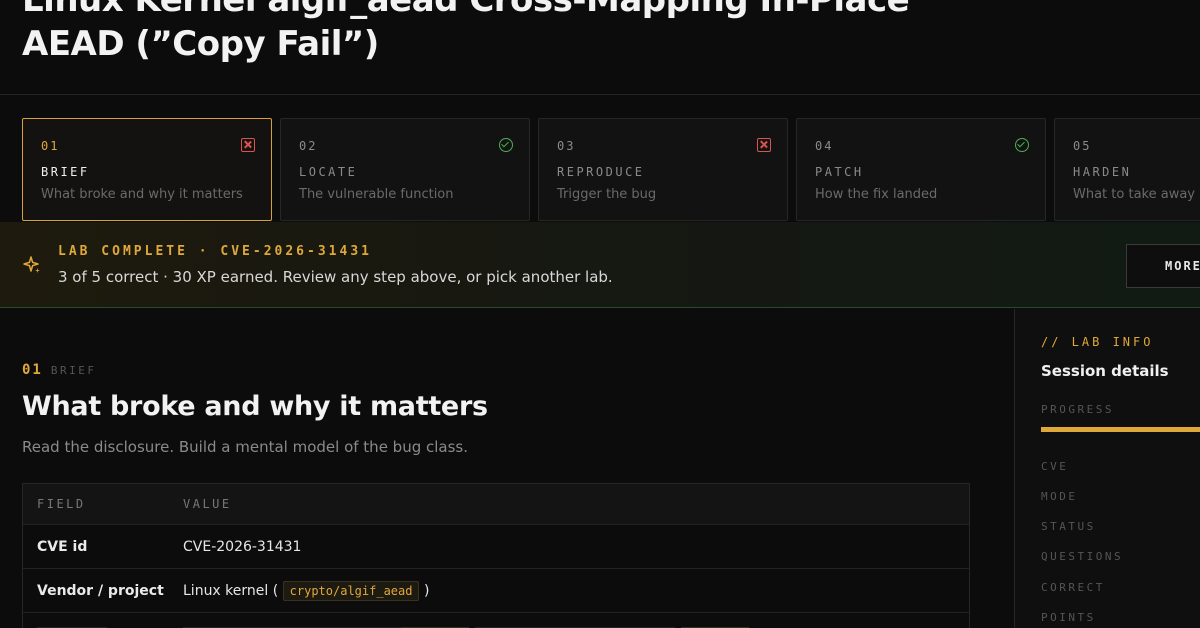  Describe the element at coordinates (1077, 409) in the screenshot. I see `progress-label: PROGRESS` at that location.